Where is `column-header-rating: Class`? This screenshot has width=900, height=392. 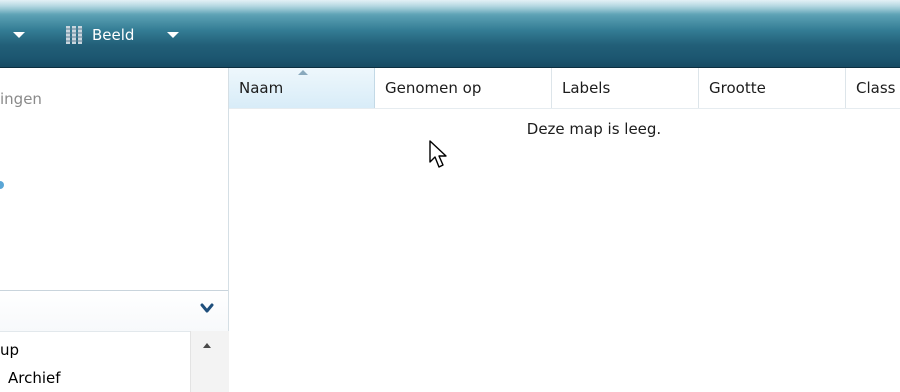
column-header-rating: Class is located at coordinates (873, 88).